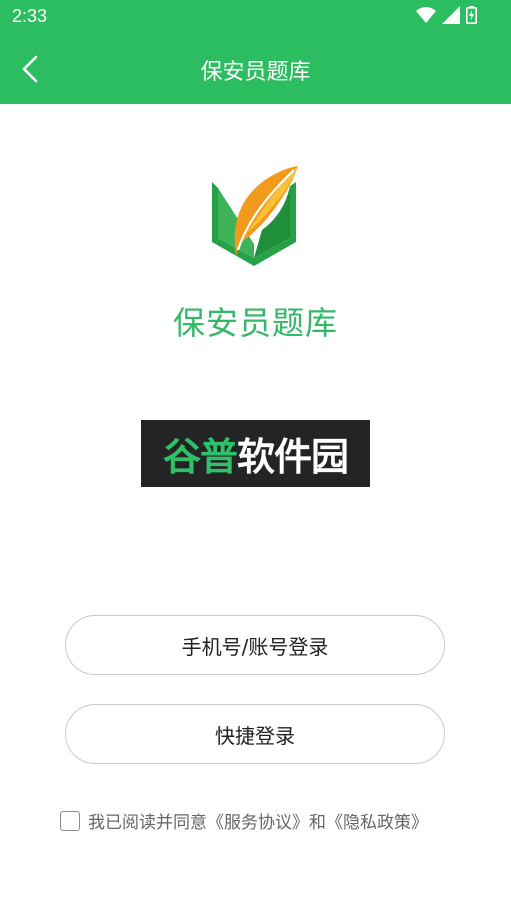  Describe the element at coordinates (200, 457) in the screenshot. I see `watermark-part1: 谷普` at that location.